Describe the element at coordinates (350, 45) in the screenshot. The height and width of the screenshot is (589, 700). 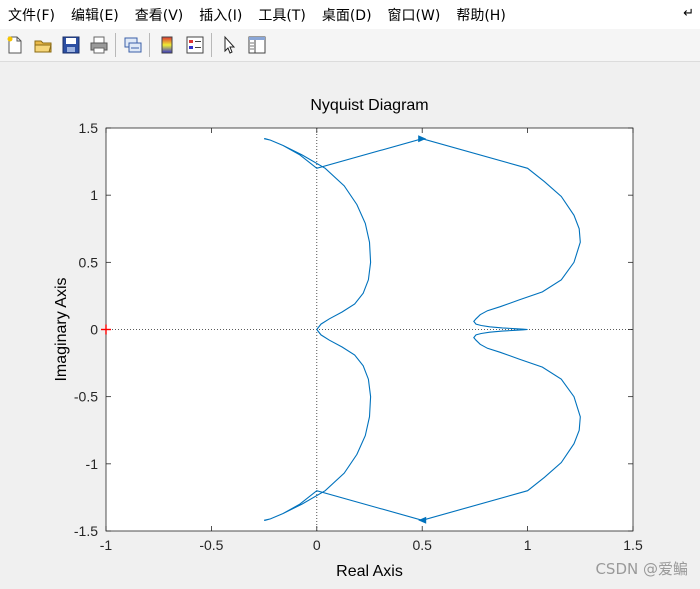
I see `figure-toolbar` at that location.